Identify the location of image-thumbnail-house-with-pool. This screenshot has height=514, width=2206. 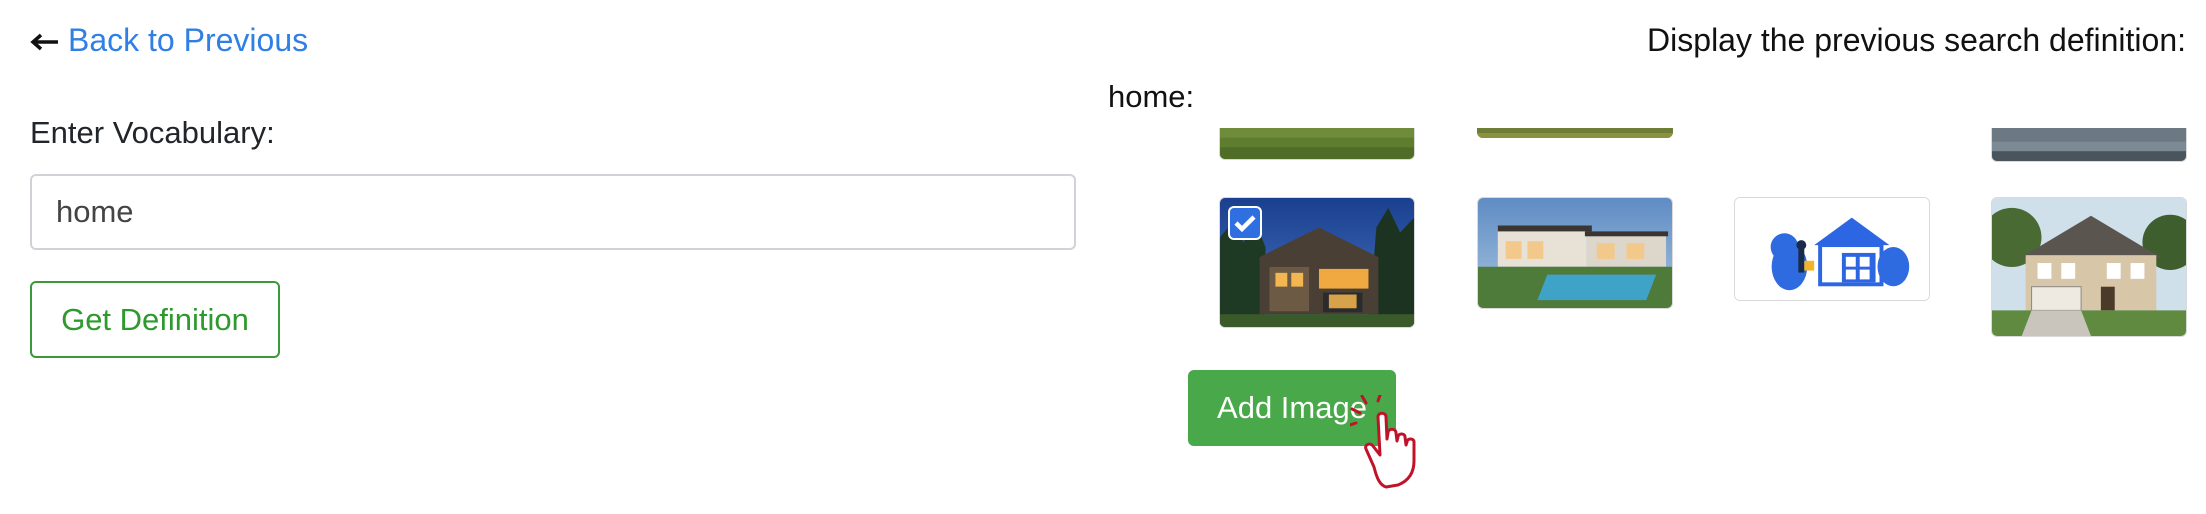
(1575, 253).